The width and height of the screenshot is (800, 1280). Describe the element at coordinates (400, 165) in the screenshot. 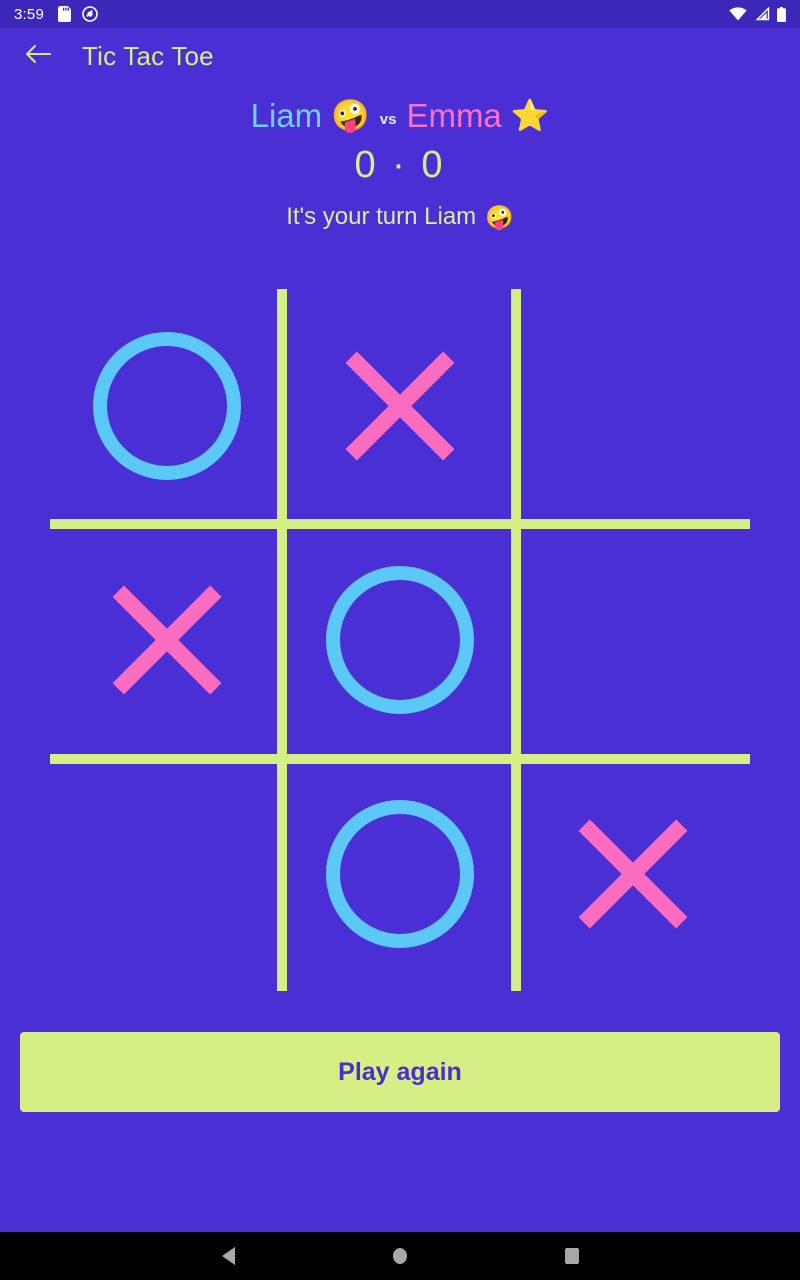

I see `score-display: 0 · 0` at that location.